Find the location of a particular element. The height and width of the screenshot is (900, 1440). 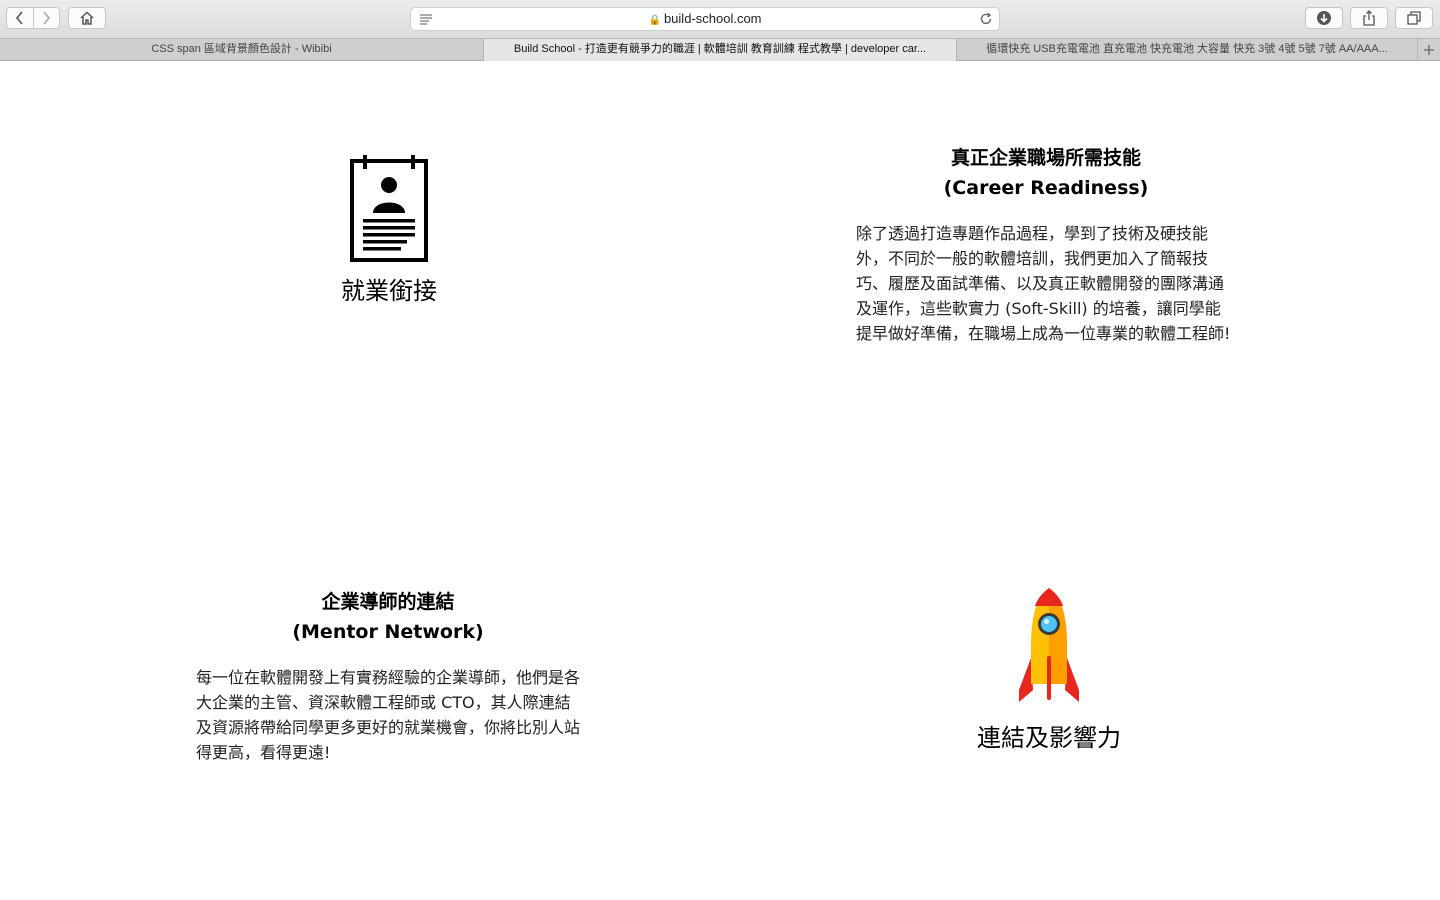

career-feature: 就業銜接 is located at coordinates (389, 230).